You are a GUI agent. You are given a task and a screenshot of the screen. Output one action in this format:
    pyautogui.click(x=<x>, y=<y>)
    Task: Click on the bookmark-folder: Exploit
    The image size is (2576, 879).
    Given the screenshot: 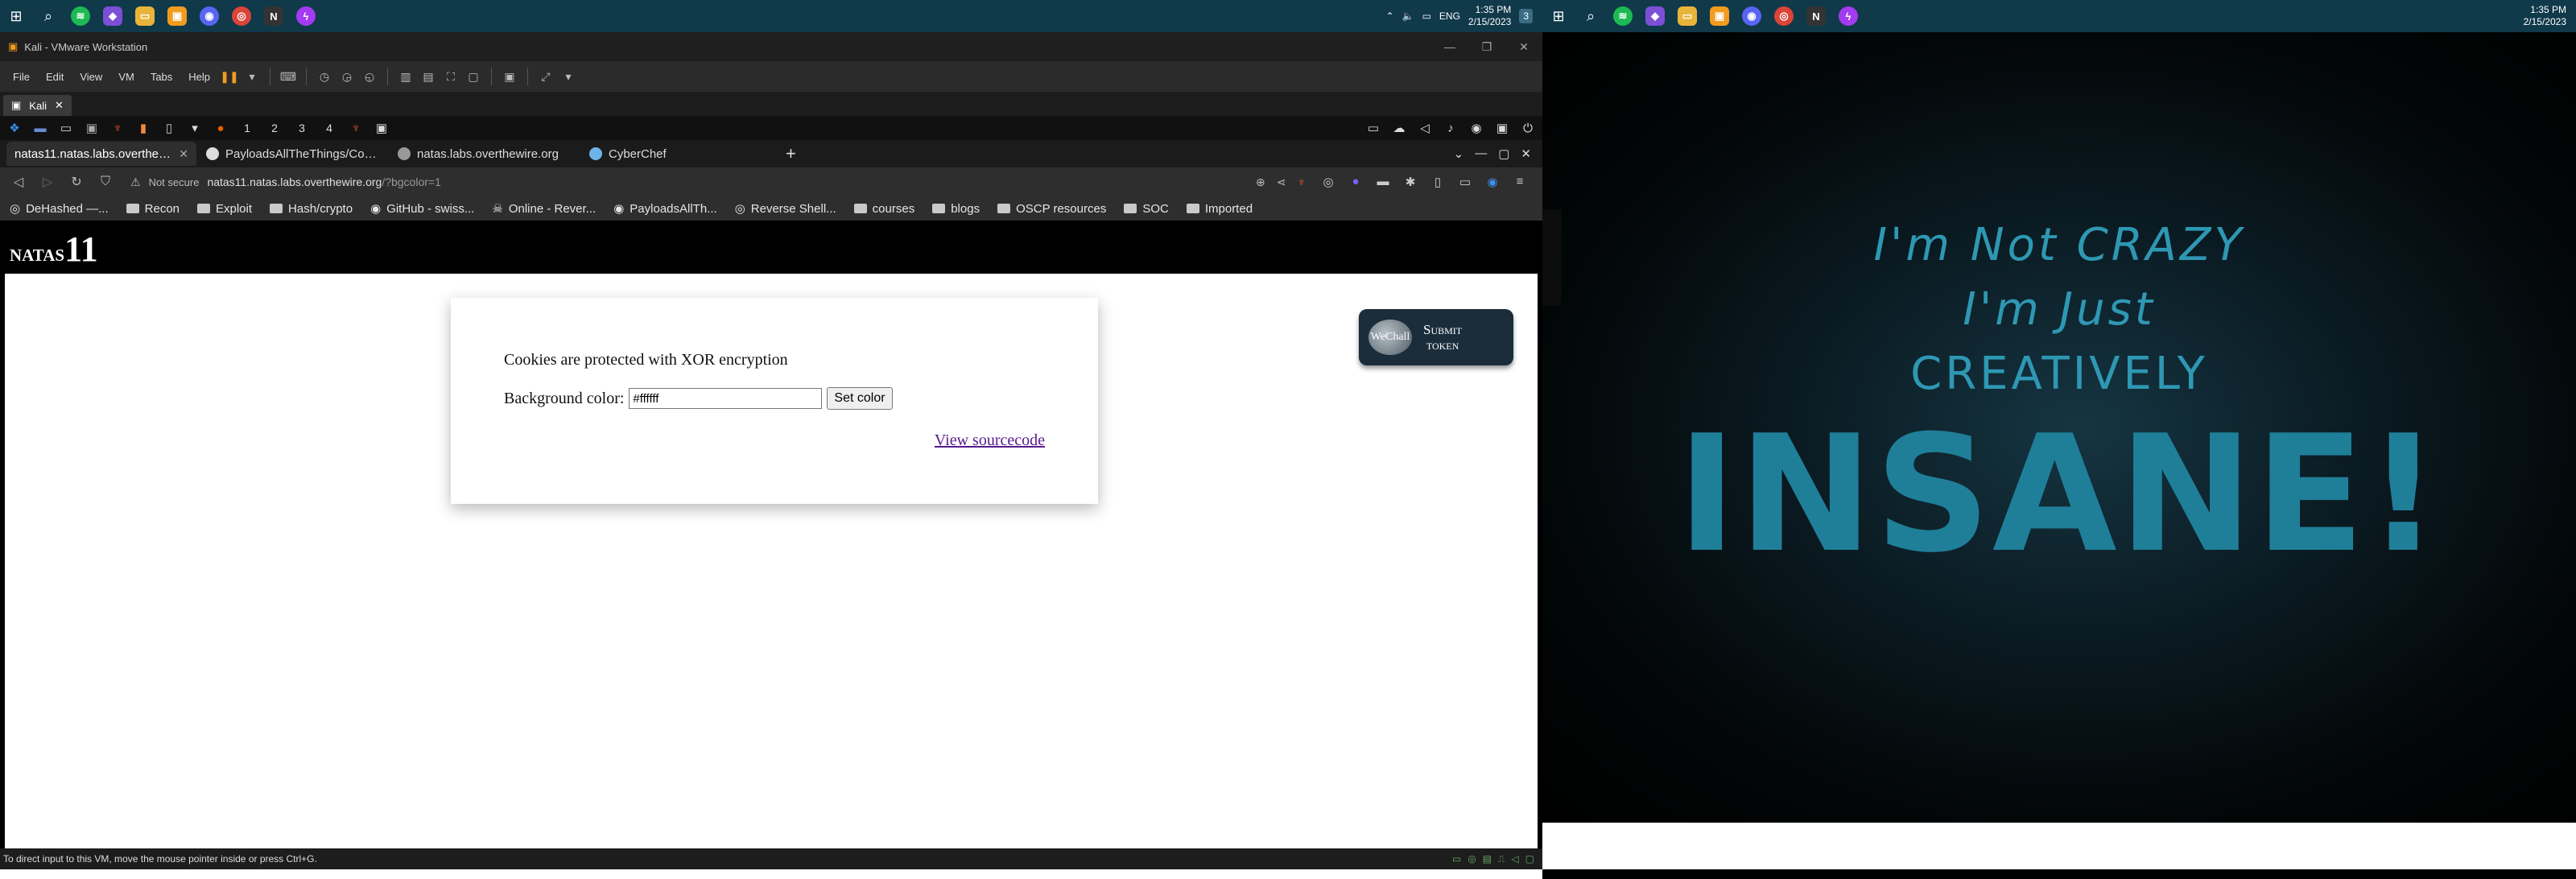 What is the action you would take?
    pyautogui.click(x=224, y=209)
    